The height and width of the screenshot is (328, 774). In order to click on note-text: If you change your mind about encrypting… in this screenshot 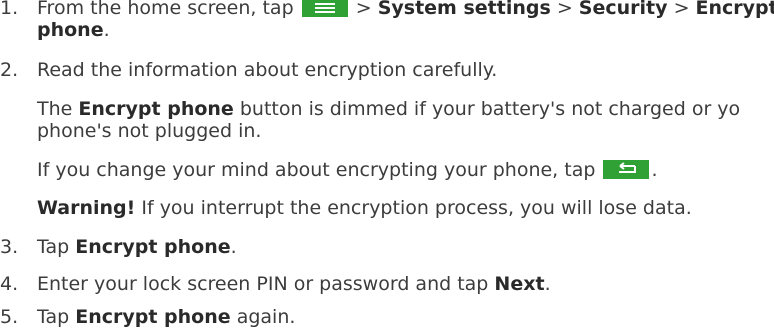, I will do `click(316, 170)`.